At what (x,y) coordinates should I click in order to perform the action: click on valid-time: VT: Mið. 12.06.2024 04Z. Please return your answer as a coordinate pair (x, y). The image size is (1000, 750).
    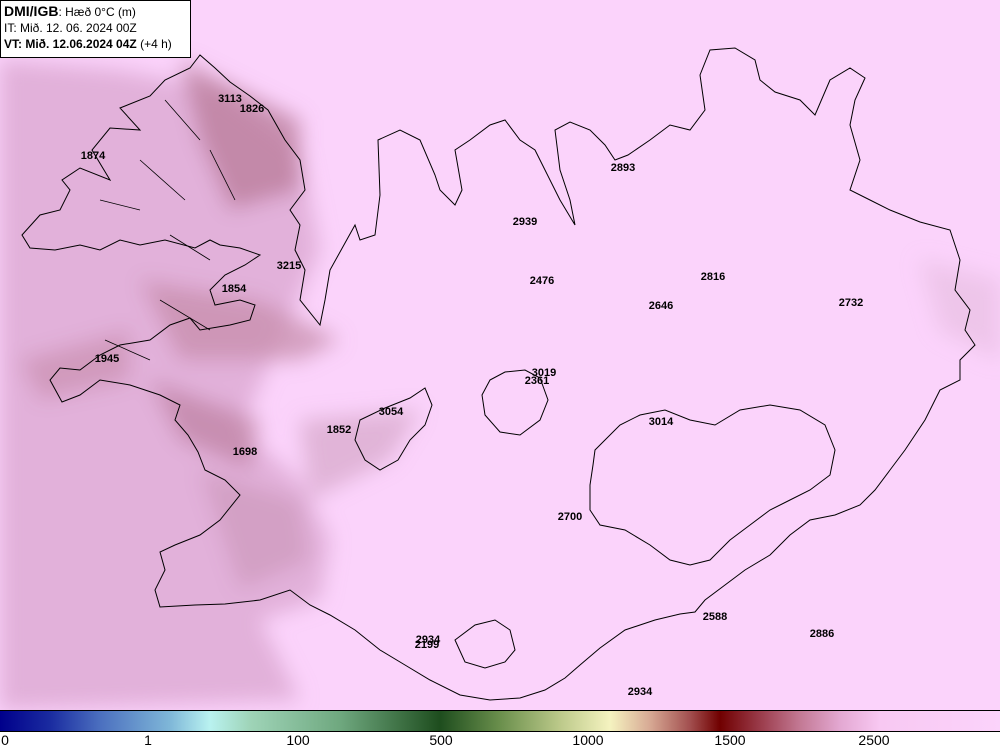
    Looking at the image, I should click on (70, 44).